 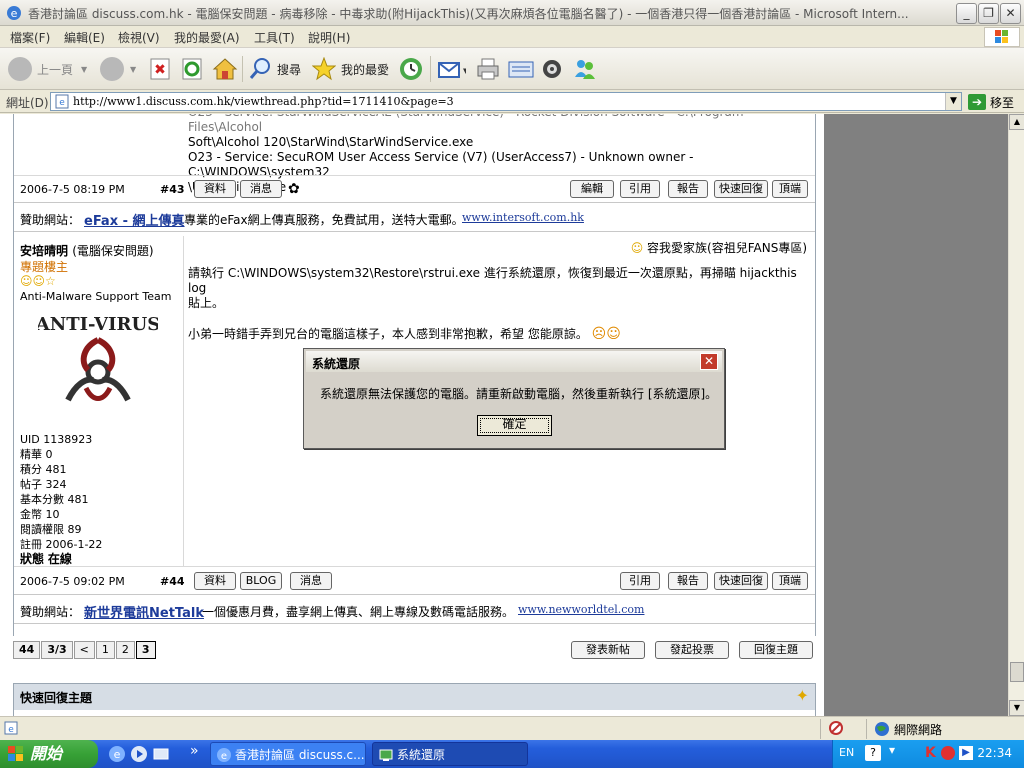 I want to click on menu-view: 檢視(V), so click(x=139, y=37).